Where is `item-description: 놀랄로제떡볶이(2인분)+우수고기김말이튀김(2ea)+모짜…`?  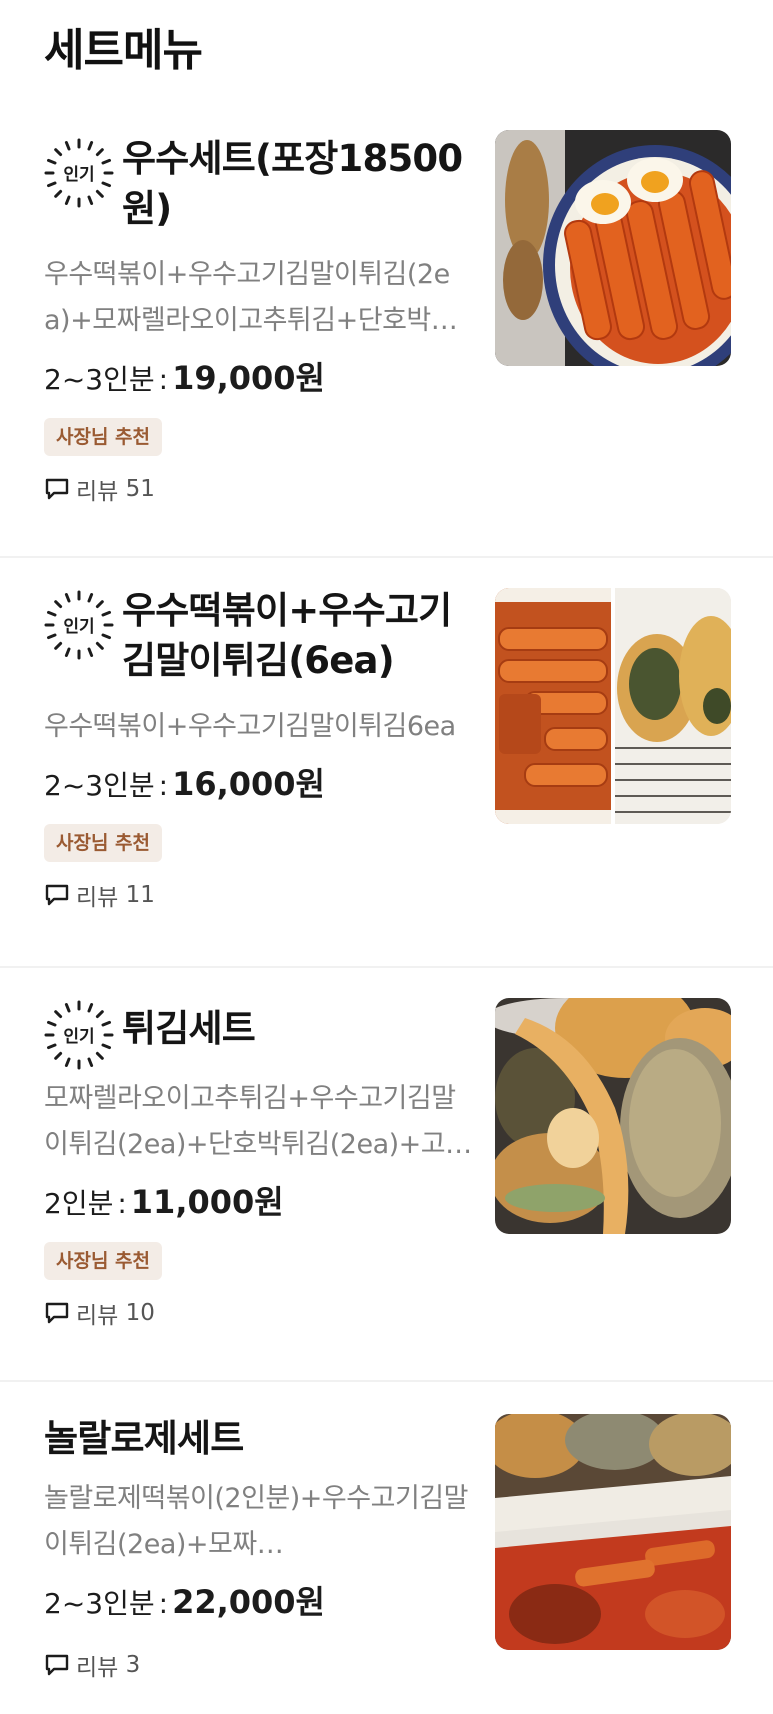
item-description: 놀랄로제떡볶이(2인분)+우수고기김말이튀김(2ea)+모짜… is located at coordinates (256, 1521).